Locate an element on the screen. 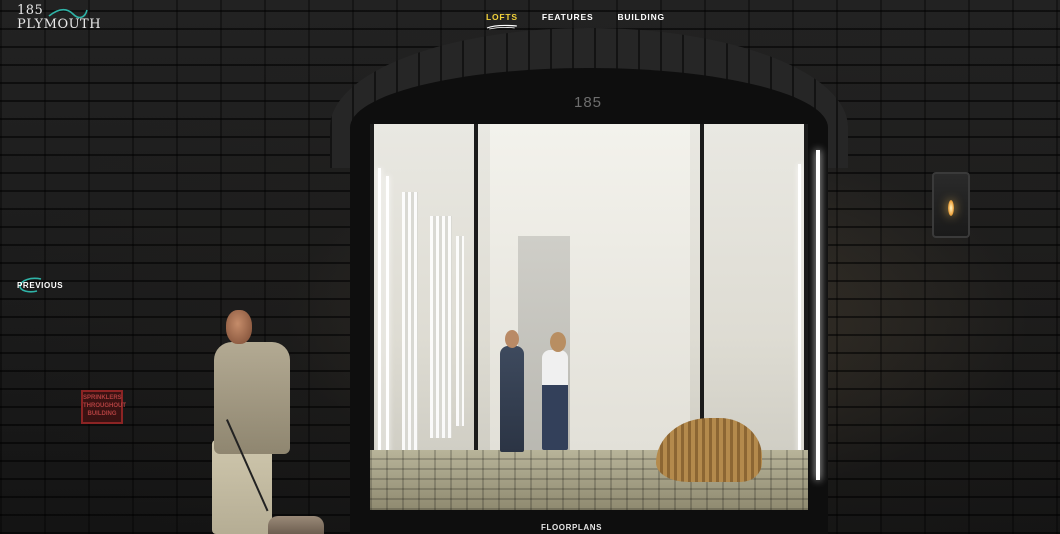 Image resolution: width=1060 pixels, height=534 pixels. nav-item-label: LOFTS is located at coordinates (502, 17).